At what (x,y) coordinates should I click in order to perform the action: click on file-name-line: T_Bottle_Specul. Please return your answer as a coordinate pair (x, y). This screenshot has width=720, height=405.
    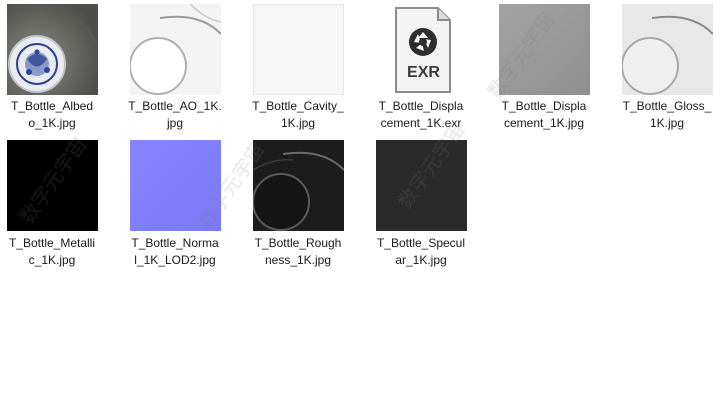
    Looking at the image, I should click on (421, 243).